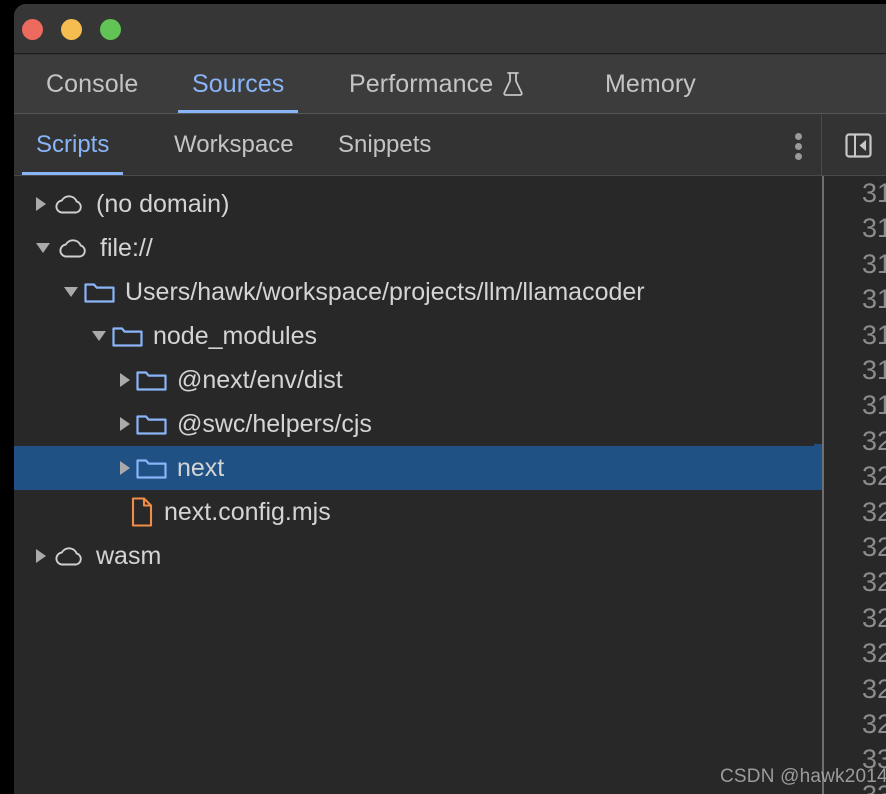 The image size is (886, 794). What do you see at coordinates (421, 83) in the screenshot?
I see `tab-performance-label: Performance` at bounding box center [421, 83].